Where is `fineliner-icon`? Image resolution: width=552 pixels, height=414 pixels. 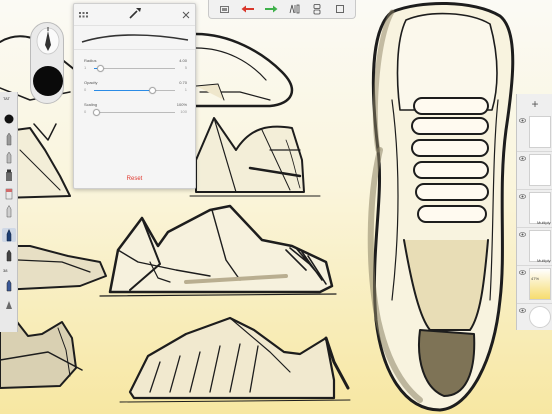 fineliner-icon is located at coordinates (9, 255).